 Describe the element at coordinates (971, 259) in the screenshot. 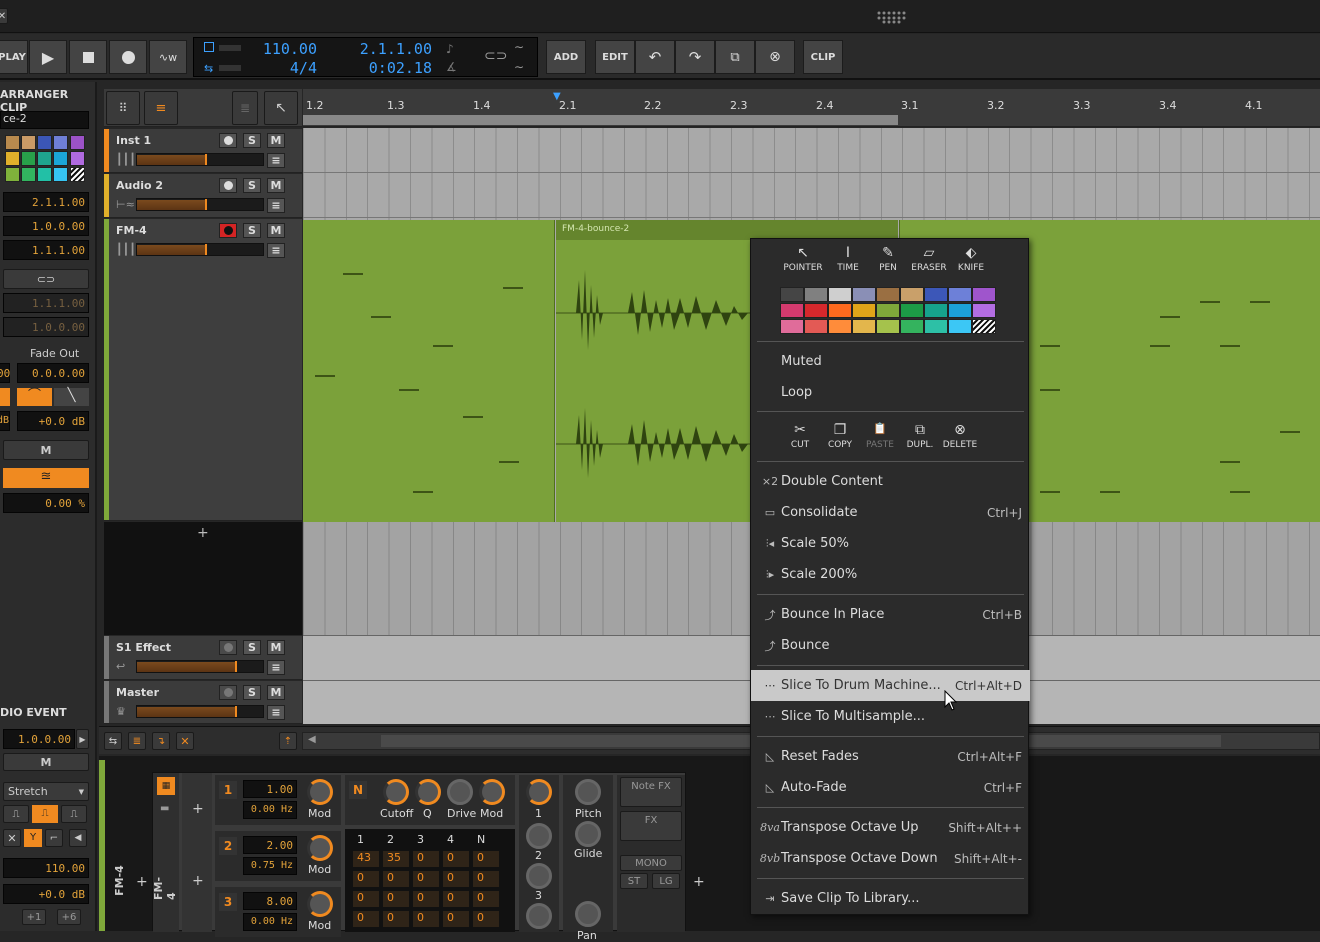

I see `tool-knife: ⬖ KNIFE` at that location.